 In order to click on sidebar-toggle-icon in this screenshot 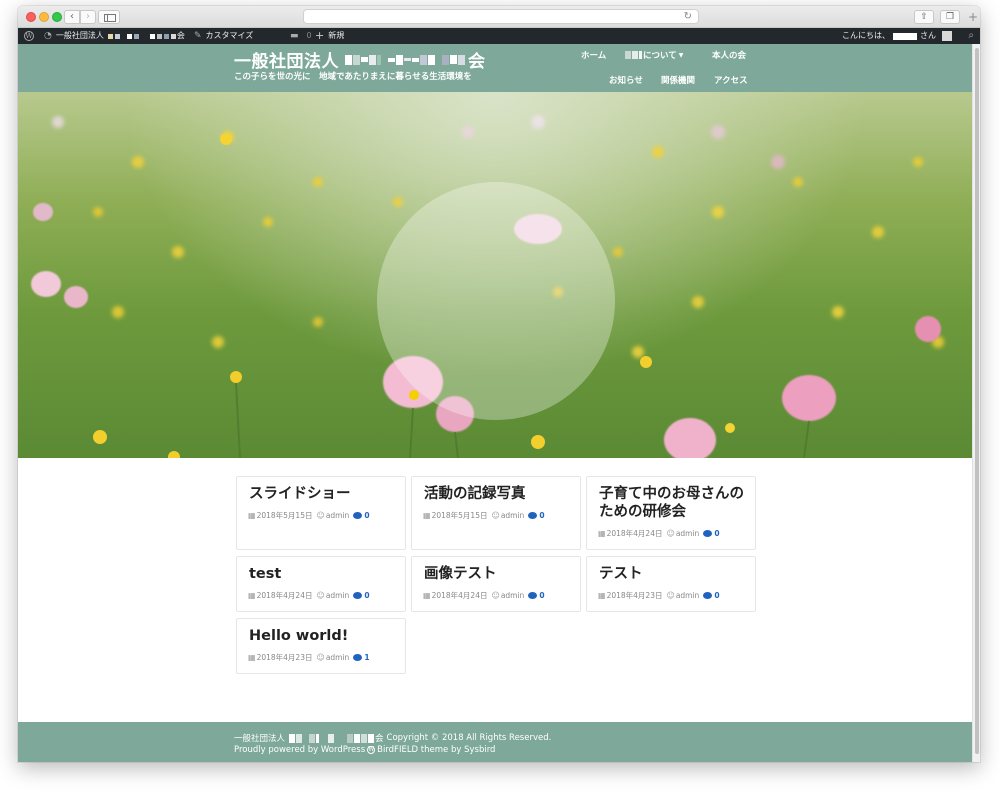, I will do `click(109, 17)`.